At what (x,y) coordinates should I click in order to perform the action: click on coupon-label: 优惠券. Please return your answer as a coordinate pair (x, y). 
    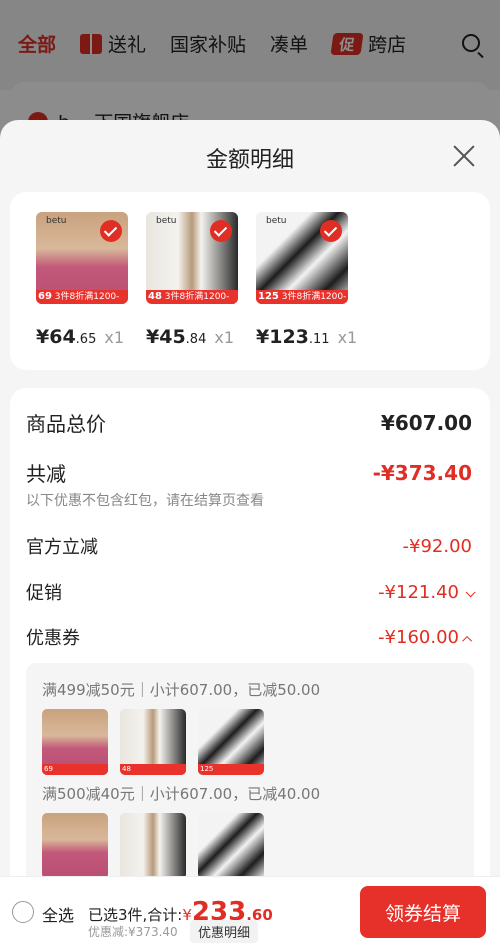
    Looking at the image, I should click on (53, 638).